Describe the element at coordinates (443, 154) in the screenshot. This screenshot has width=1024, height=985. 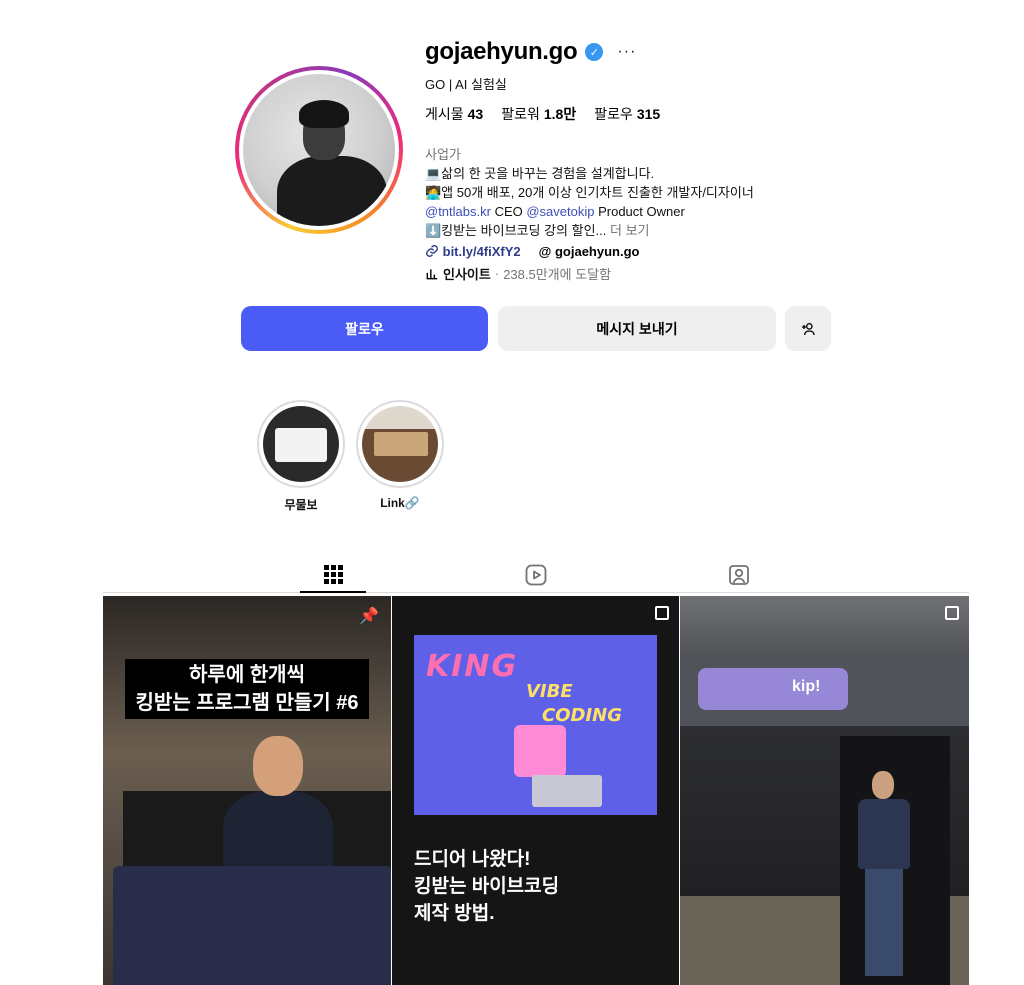
I see `profile-category: 사업가` at that location.